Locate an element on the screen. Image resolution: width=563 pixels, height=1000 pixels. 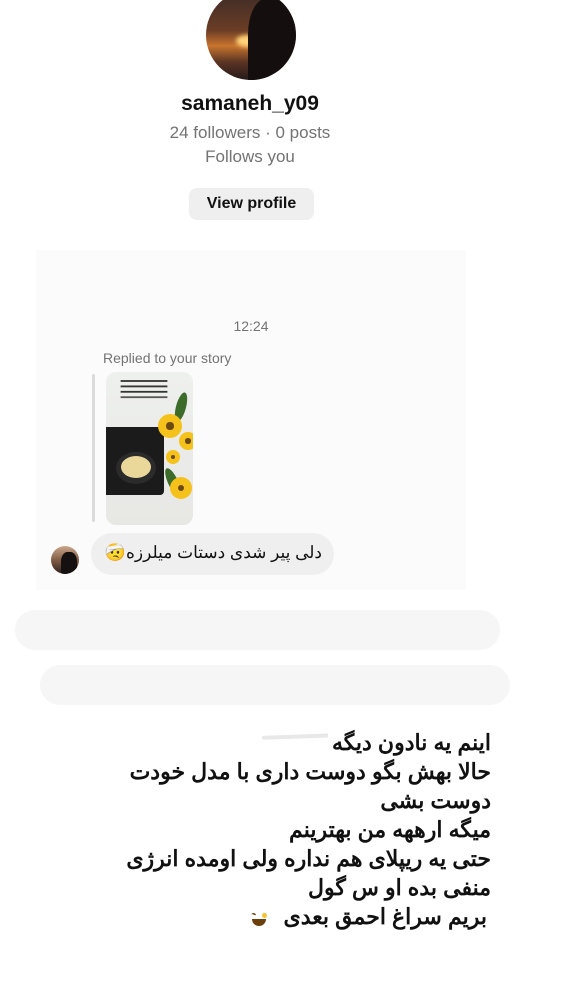
caption-line: حتی یه ریپلای هم نداره ولی اومده انرژی is located at coordinates (260, 858).